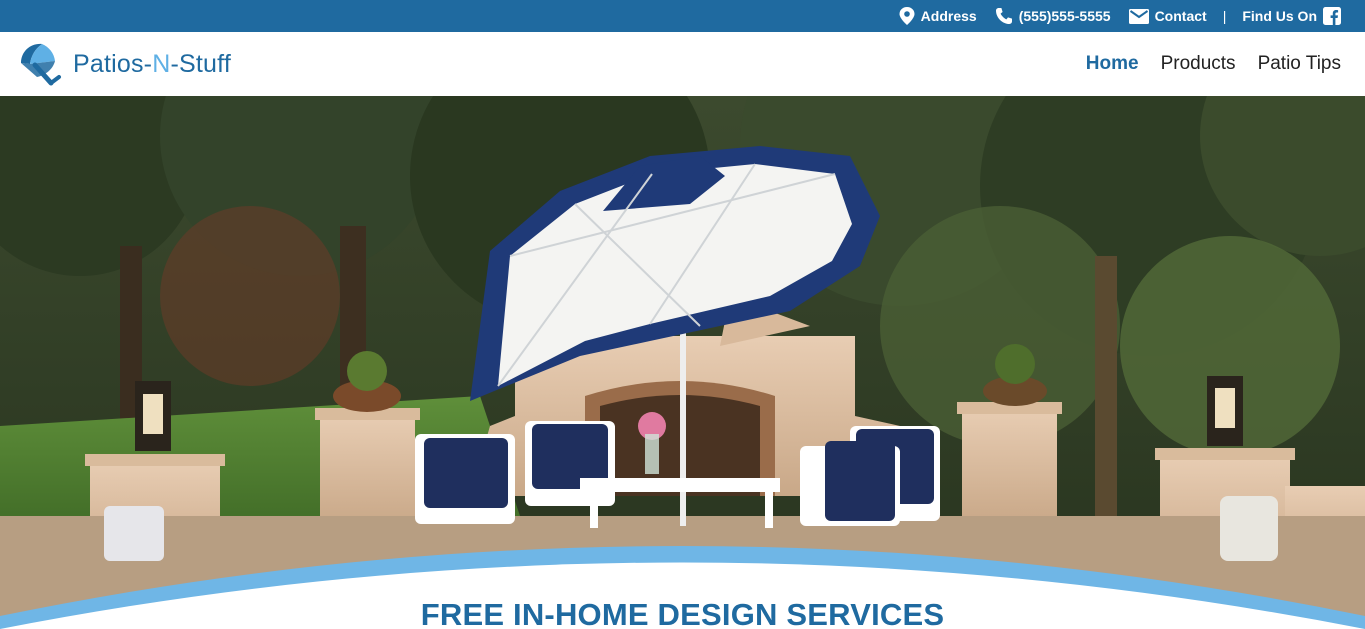 This screenshot has height=629, width=1365. I want to click on phone-link: (555)555-5555, so click(1053, 16).